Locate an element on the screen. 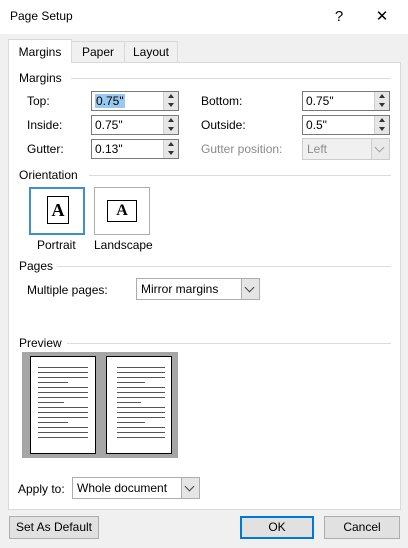 The width and height of the screenshot is (408, 548). help-button: ? is located at coordinates (339, 17).